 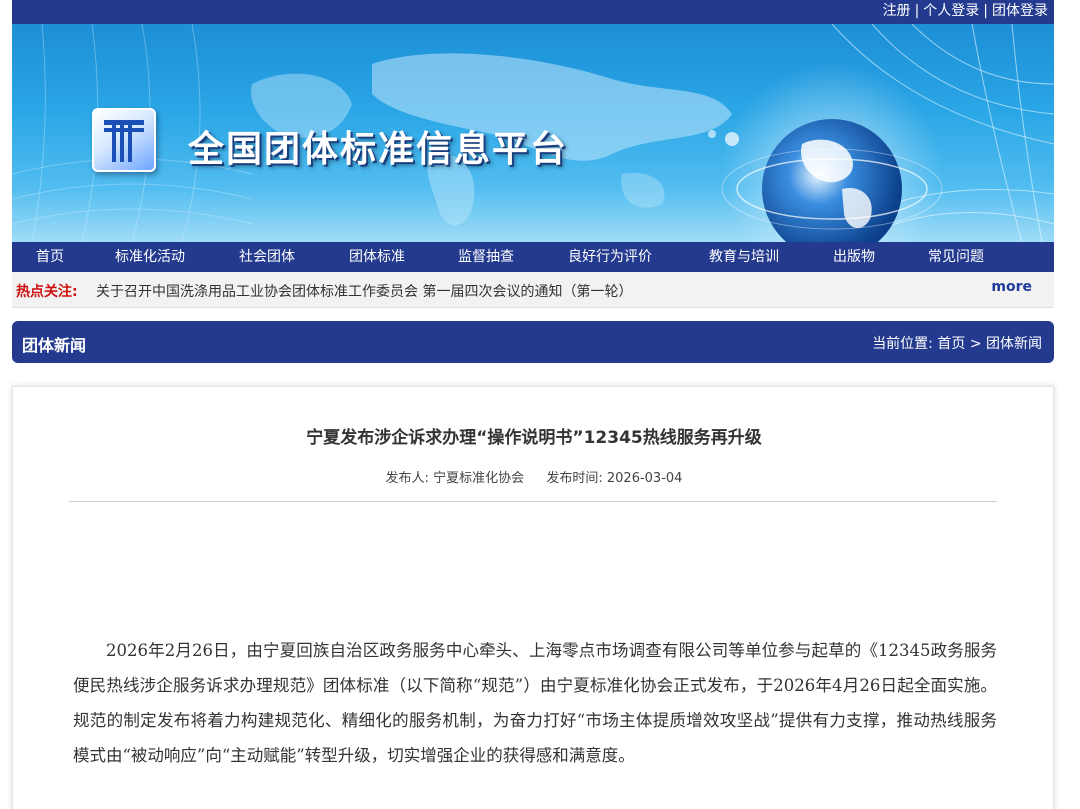 I want to click on article-title: 宁夏发布涉企诉求办理“操作说明书”12345热线服务再升级, so click(x=534, y=438).